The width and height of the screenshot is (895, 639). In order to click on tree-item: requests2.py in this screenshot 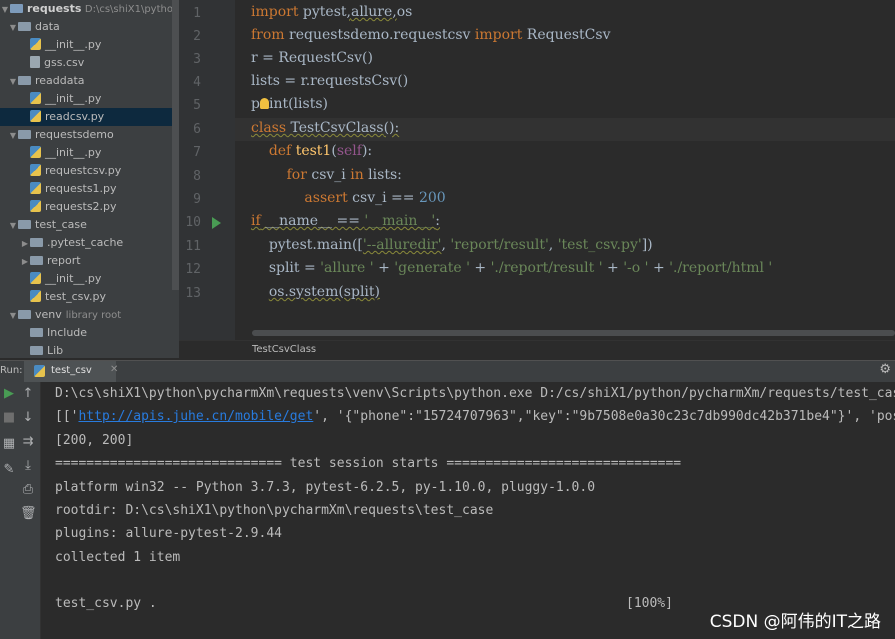, I will do `click(89, 207)`.